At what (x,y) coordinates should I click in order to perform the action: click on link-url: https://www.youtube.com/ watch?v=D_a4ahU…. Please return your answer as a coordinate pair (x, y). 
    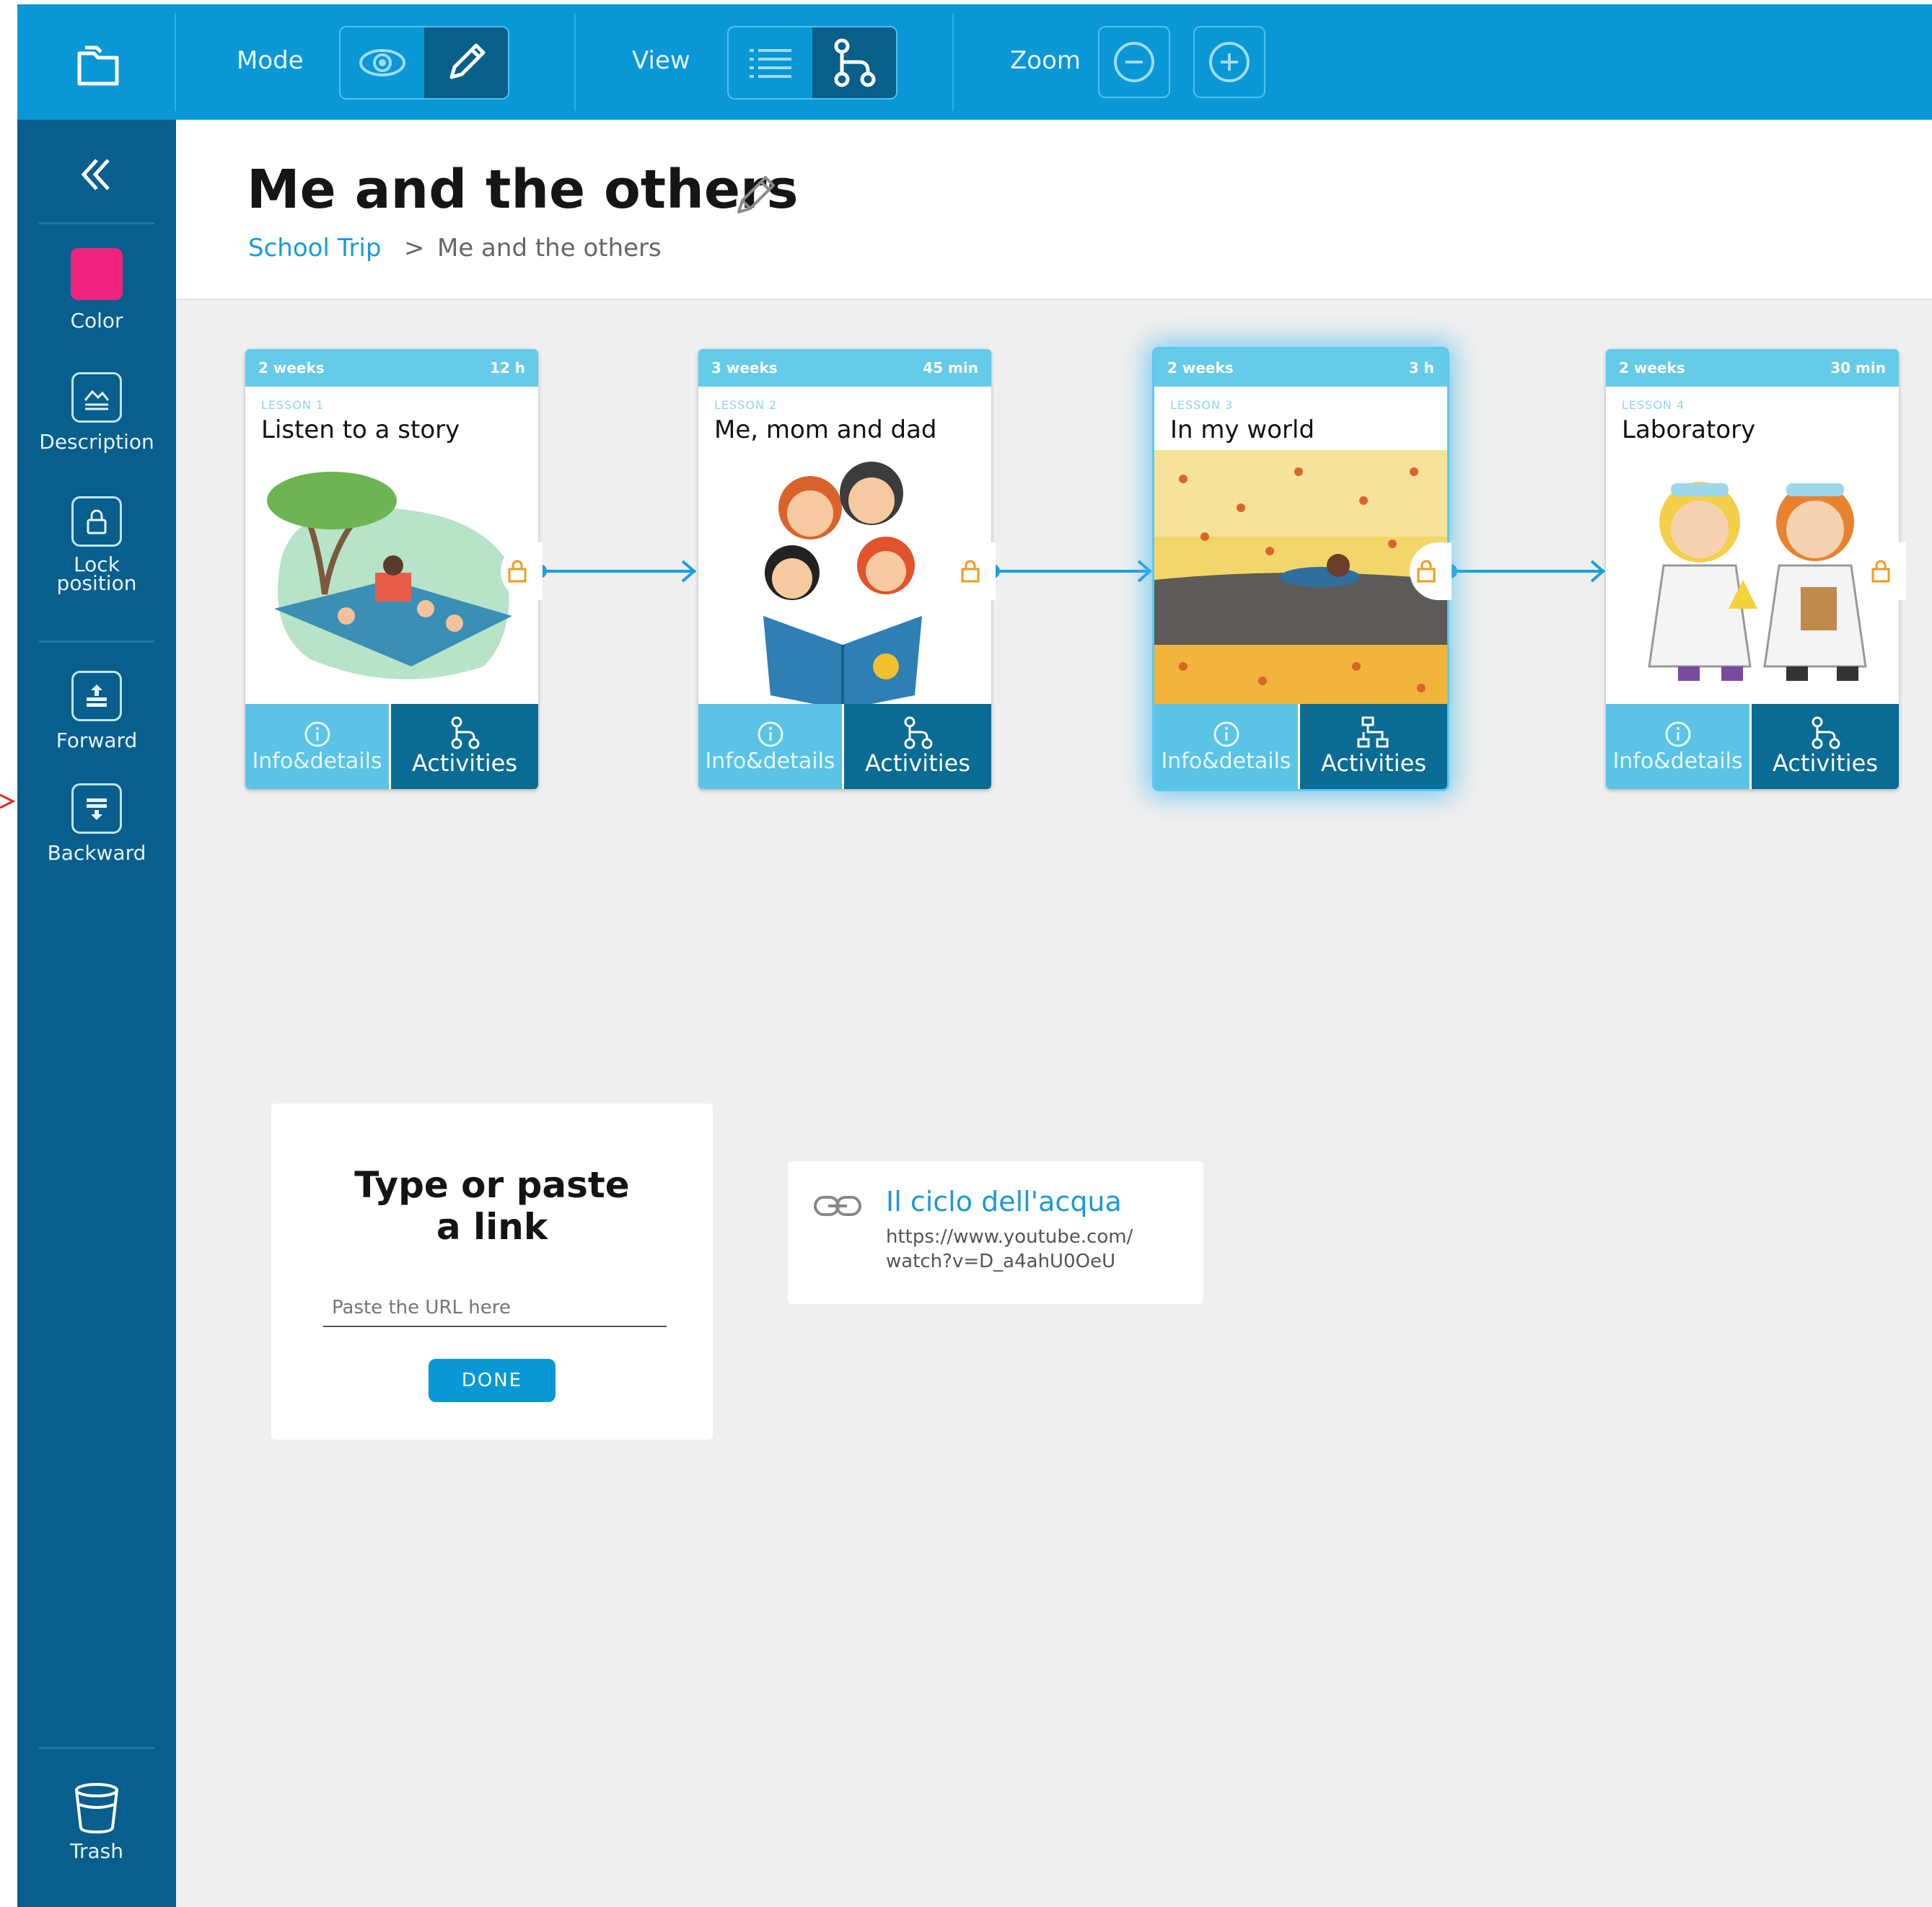
    Looking at the image, I should click on (1009, 1249).